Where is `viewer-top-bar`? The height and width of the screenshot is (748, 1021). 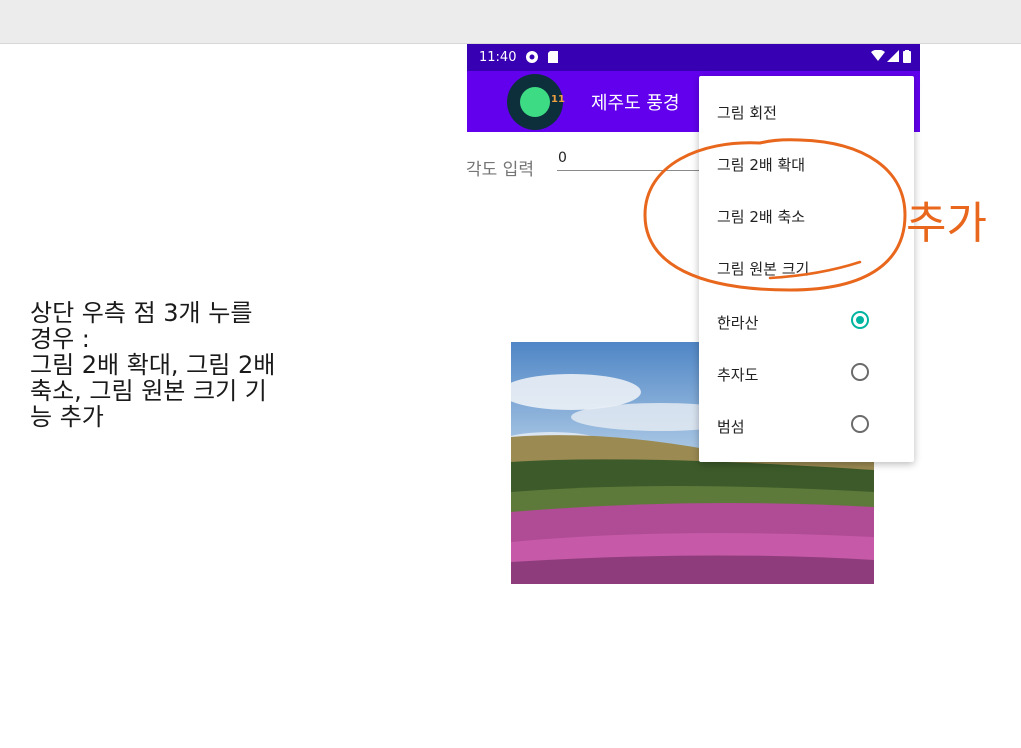 viewer-top-bar is located at coordinates (510, 22).